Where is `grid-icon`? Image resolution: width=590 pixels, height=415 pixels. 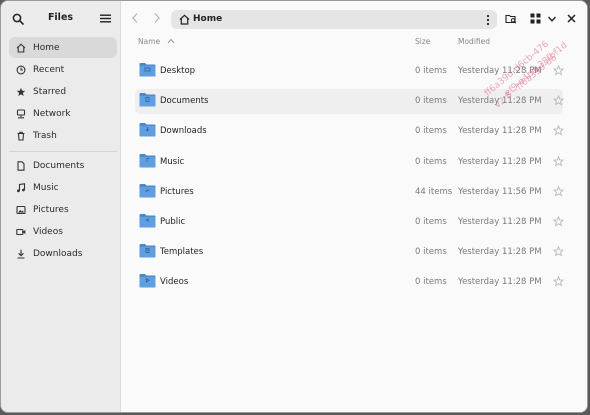
grid-icon is located at coordinates (535, 18).